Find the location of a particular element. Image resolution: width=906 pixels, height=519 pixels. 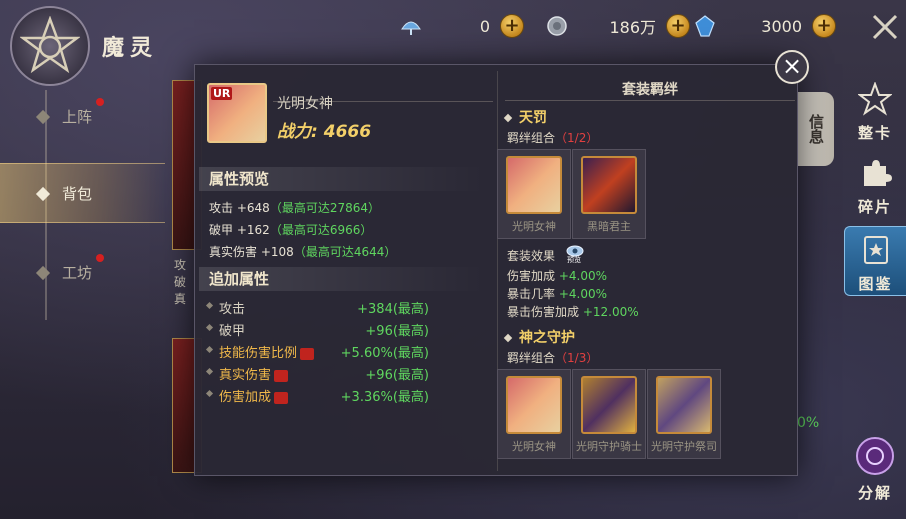

currency-crystal: 3000 + is located at coordinates (765, 26).